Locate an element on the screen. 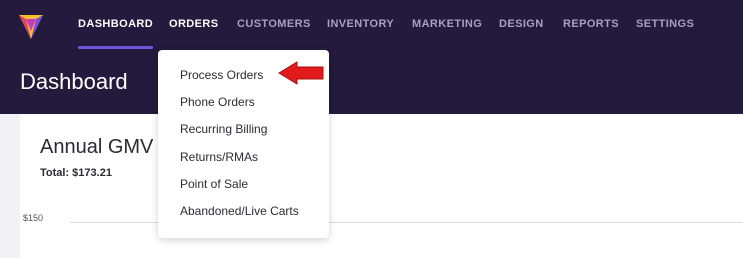 Image resolution: width=743 pixels, height=258 pixels. page-title: Dashboard is located at coordinates (74, 81).